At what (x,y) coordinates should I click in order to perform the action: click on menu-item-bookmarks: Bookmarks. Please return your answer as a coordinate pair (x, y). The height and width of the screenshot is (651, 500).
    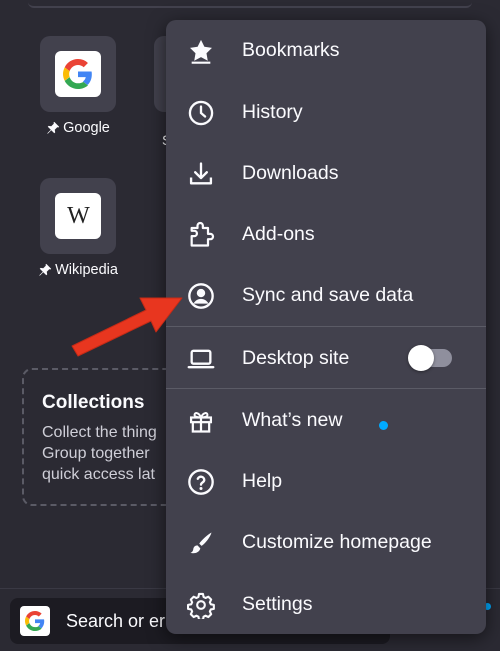
    Looking at the image, I should click on (326, 50).